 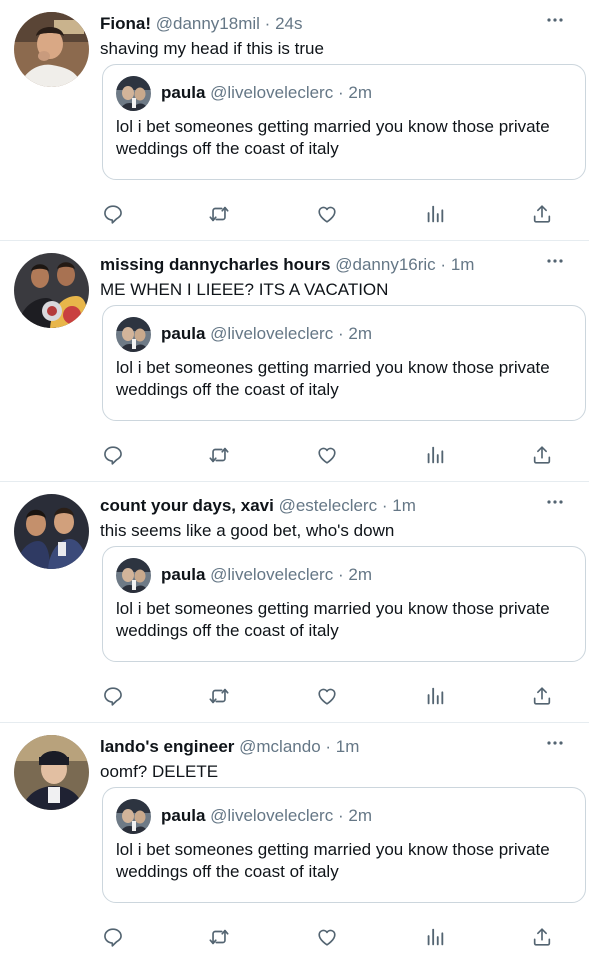 What do you see at coordinates (280, 746) in the screenshot?
I see `author-handle: @mclando` at bounding box center [280, 746].